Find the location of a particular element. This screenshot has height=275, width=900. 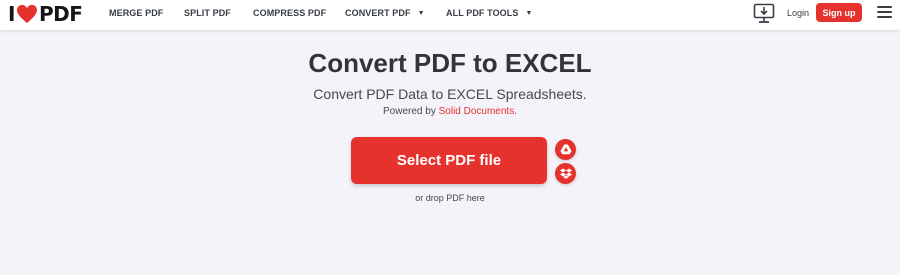

nav-compress-pdf: COMPRESS PDF is located at coordinates (289, 13).